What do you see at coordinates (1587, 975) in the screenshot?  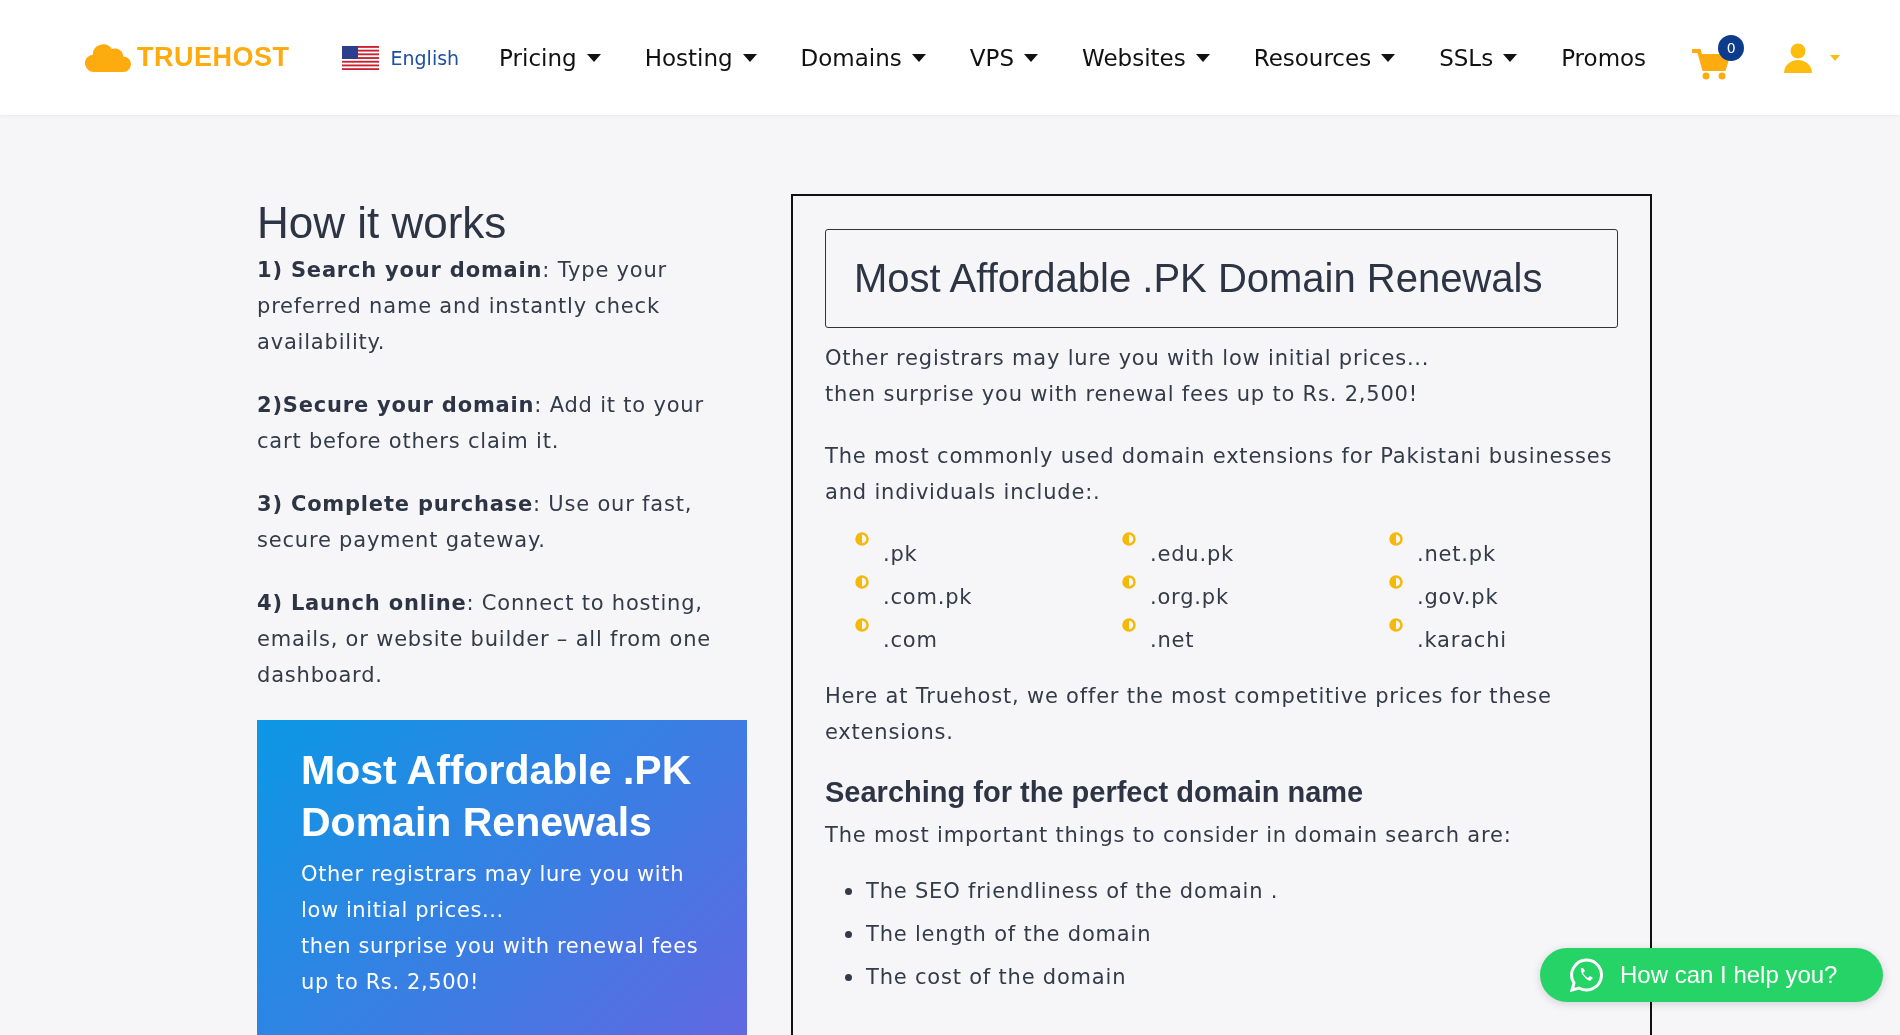 I see `chat-bubble-icon` at bounding box center [1587, 975].